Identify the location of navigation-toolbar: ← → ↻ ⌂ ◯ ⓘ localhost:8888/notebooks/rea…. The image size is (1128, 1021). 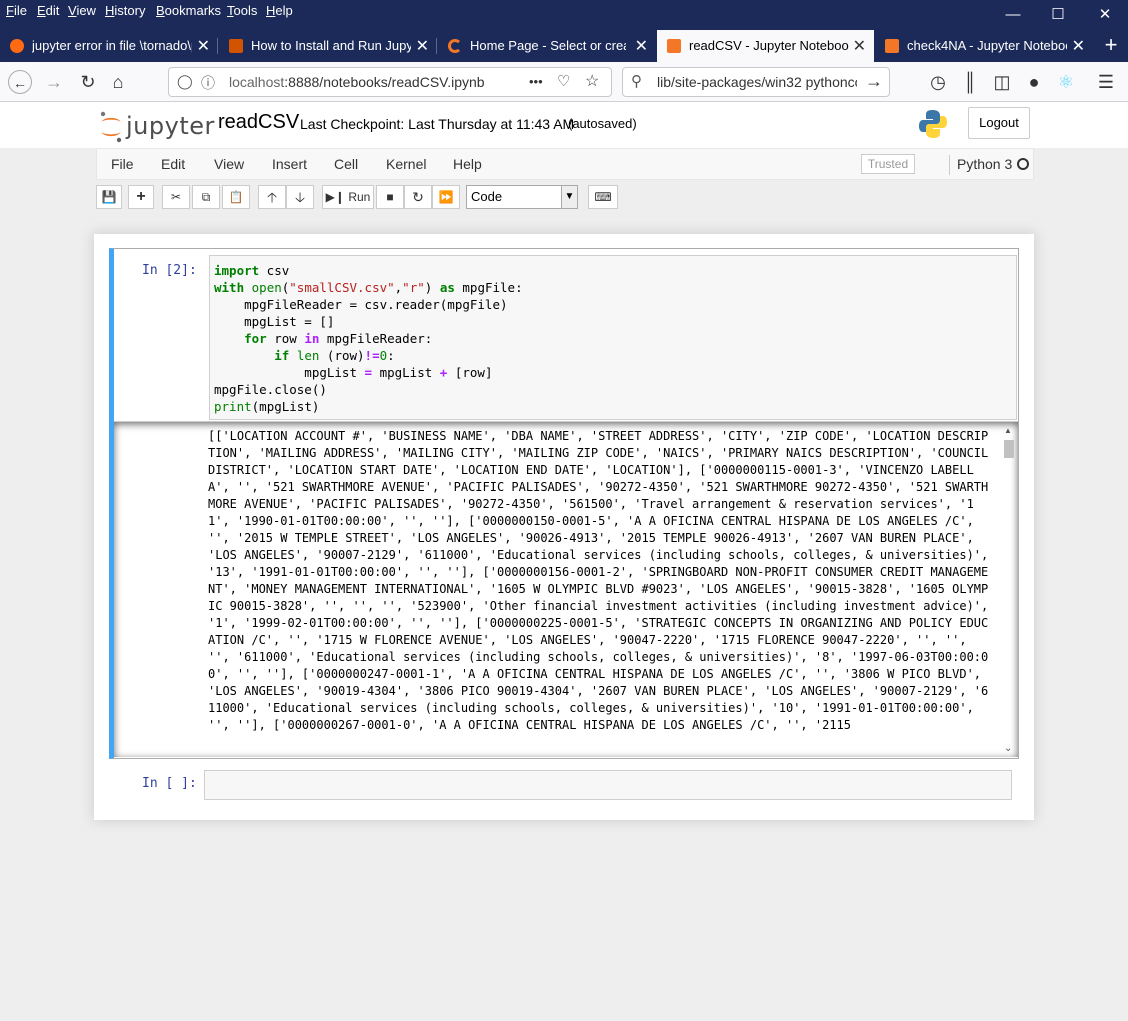
(564, 82).